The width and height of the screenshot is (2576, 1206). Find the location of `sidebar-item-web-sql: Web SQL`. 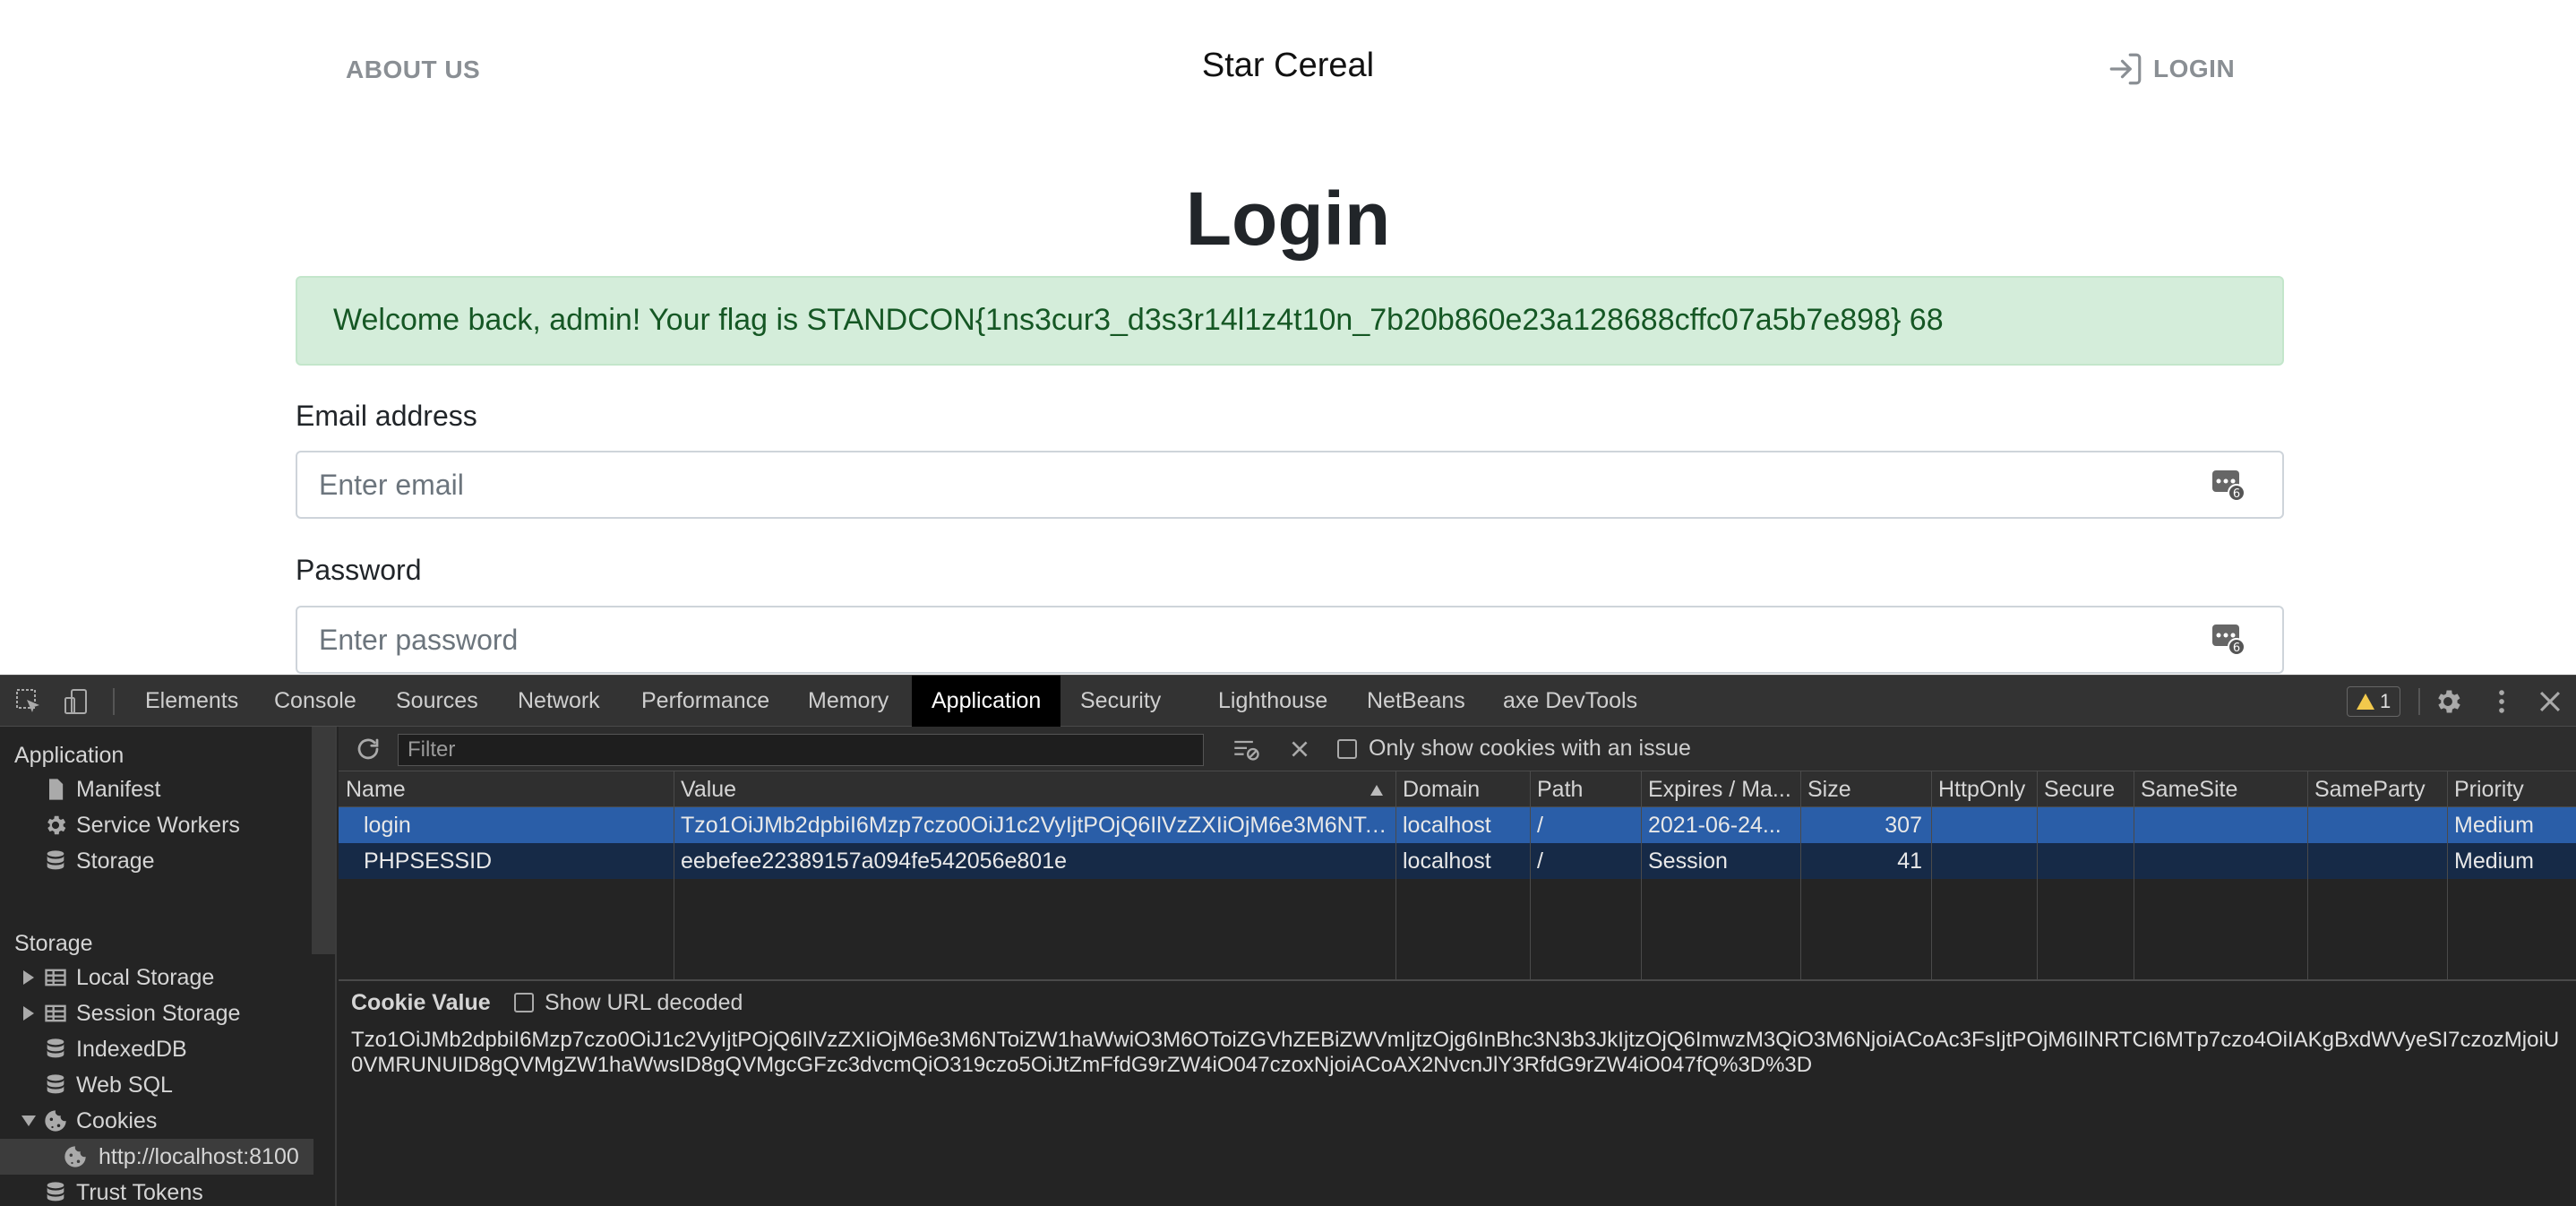

sidebar-item-web-sql: Web SQL is located at coordinates (156, 1085).